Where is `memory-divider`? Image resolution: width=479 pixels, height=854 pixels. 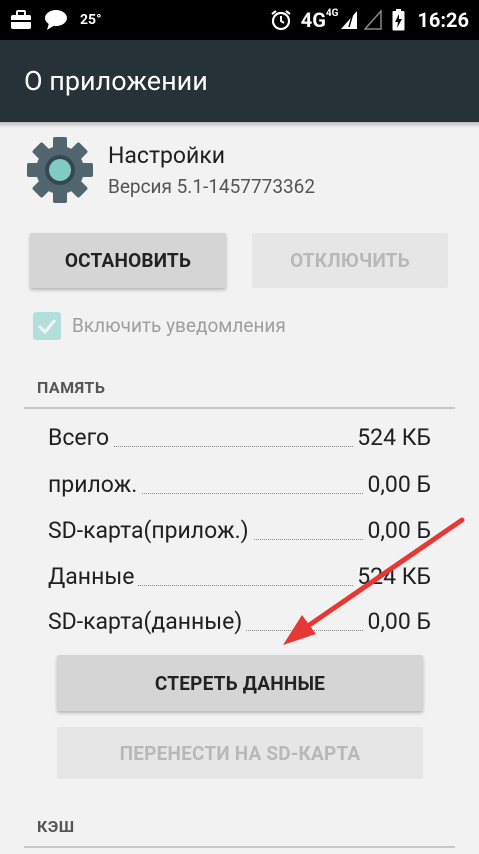
memory-divider is located at coordinates (239, 408).